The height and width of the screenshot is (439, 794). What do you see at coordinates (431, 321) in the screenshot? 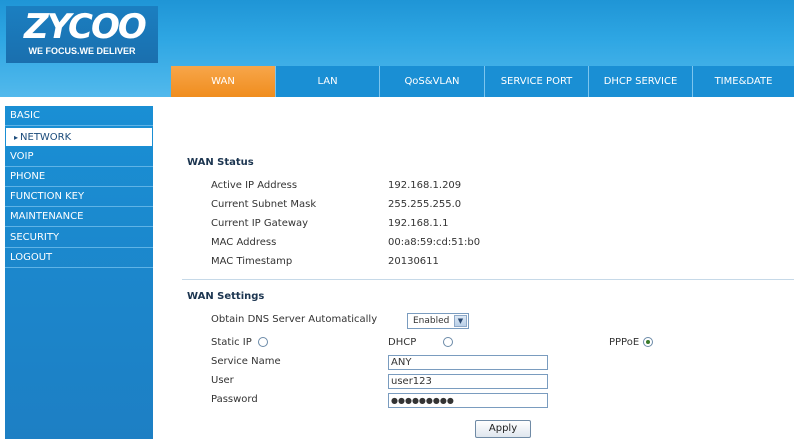
I see `dns-auto-value: Enabled` at bounding box center [431, 321].